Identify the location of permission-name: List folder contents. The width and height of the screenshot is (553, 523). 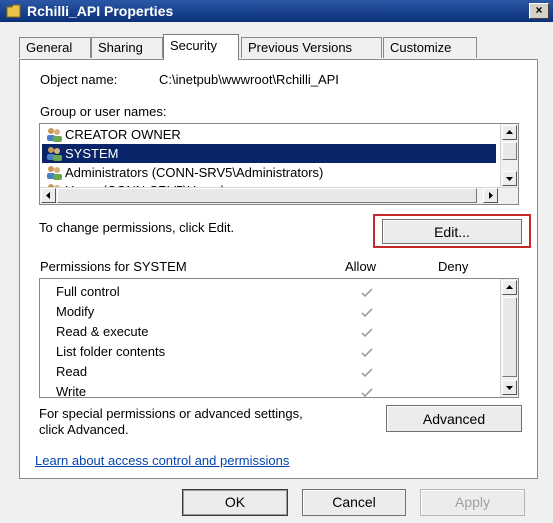
(111, 351).